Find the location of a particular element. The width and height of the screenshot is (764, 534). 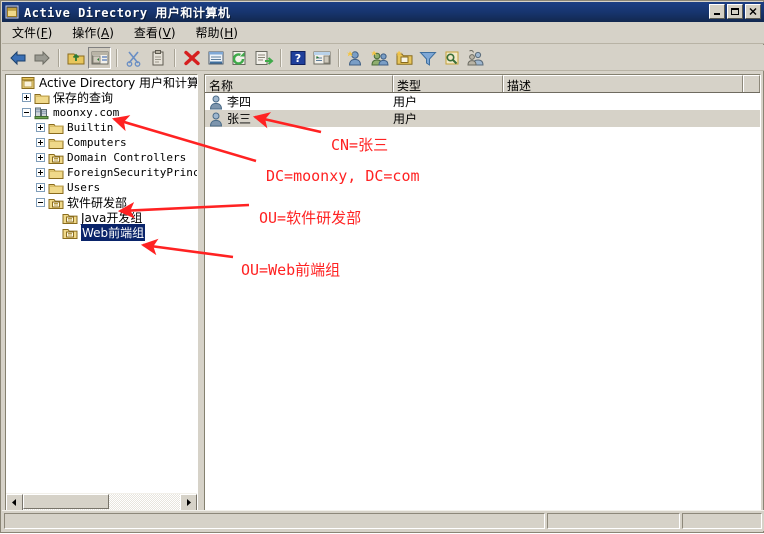

saved-query-icon is located at coordinates (475, 58).